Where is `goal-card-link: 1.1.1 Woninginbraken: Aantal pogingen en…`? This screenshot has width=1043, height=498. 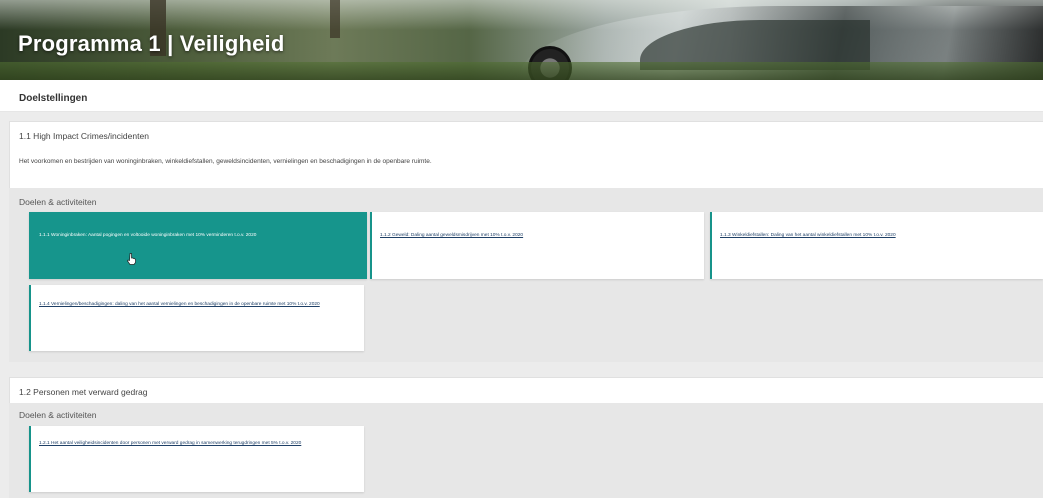 goal-card-link: 1.1.1 Woninginbraken: Aantal pogingen en… is located at coordinates (199, 236).